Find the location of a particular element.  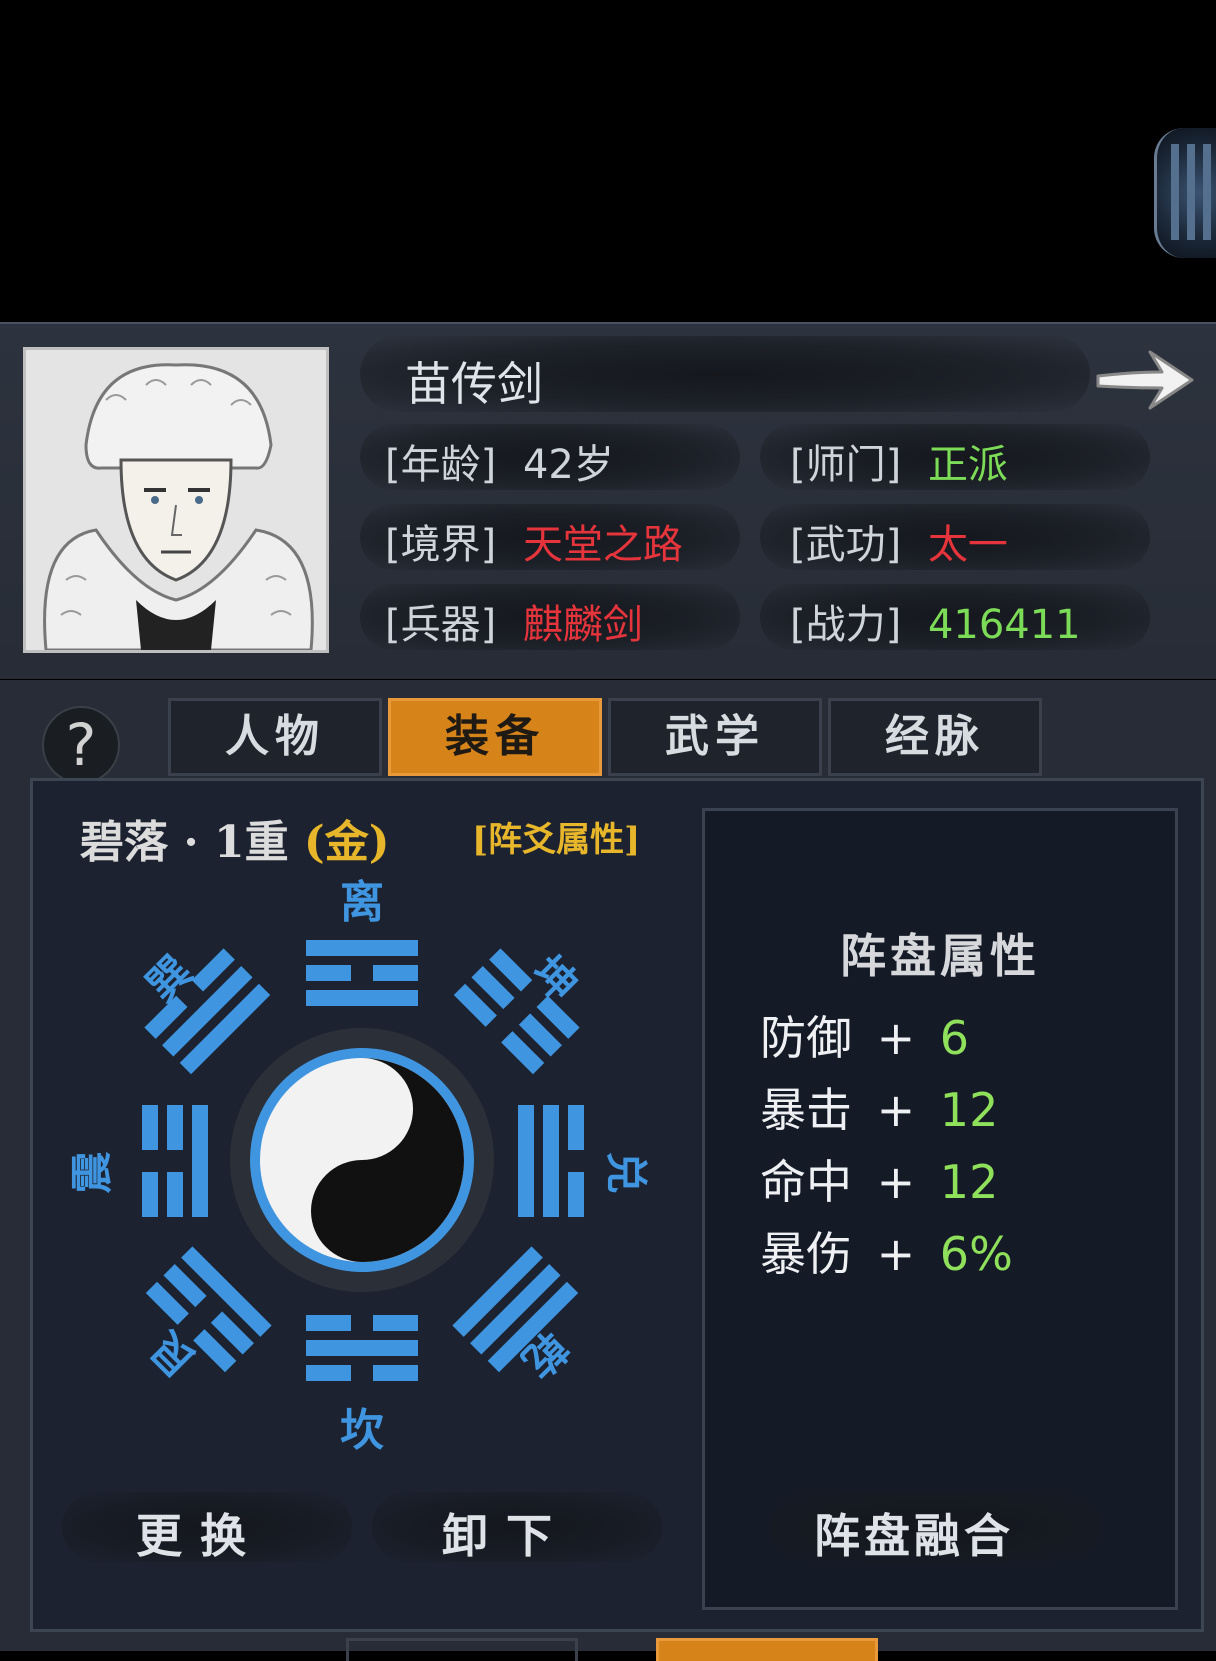

portrait-image is located at coordinates (176, 501).